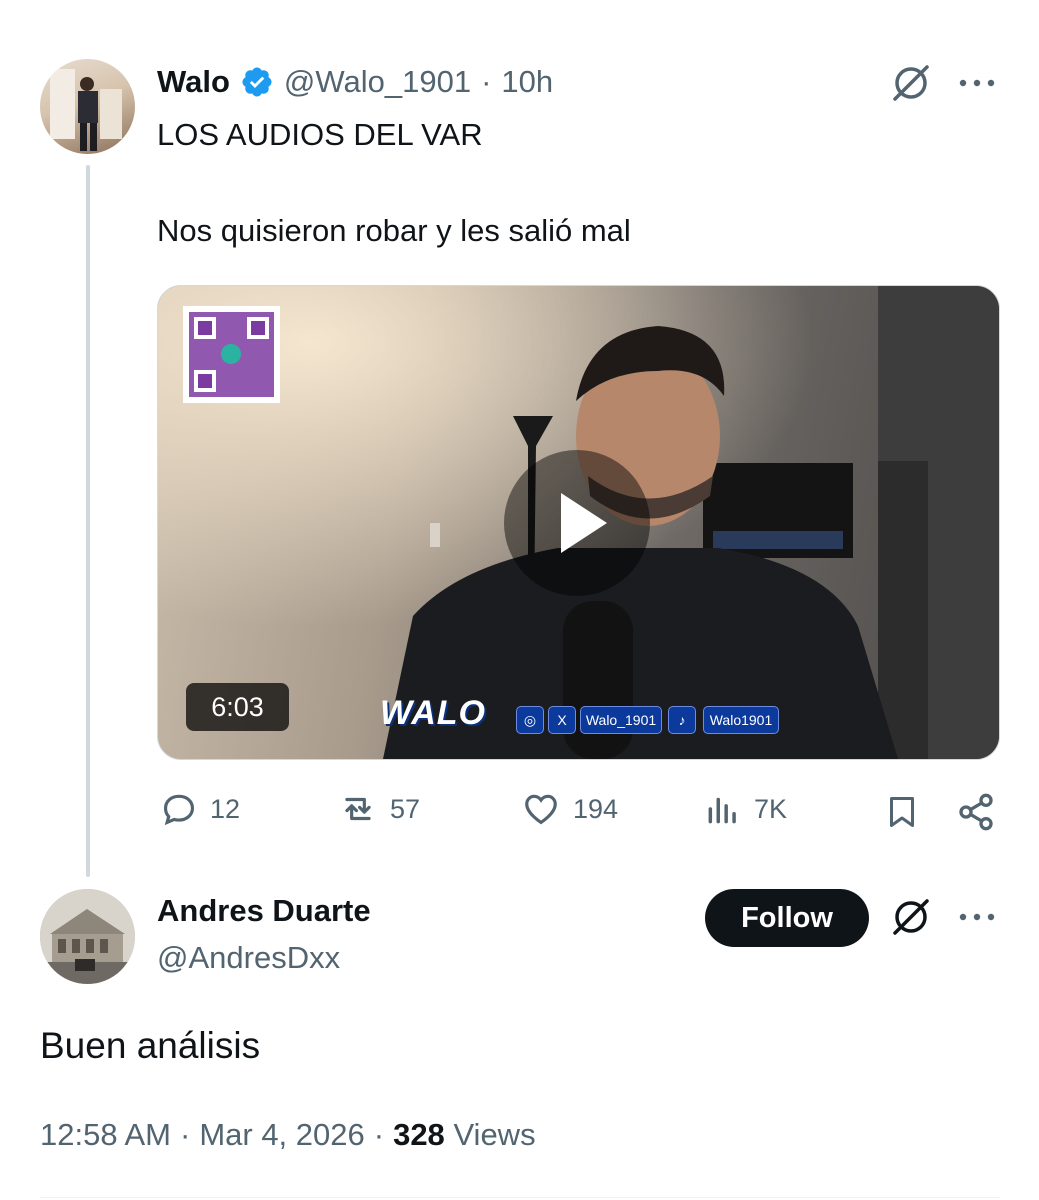 This screenshot has width=1039, height=1200. Describe the element at coordinates (621, 720) in the screenshot. I see `video-social-handle-1: Walo_1901` at that location.